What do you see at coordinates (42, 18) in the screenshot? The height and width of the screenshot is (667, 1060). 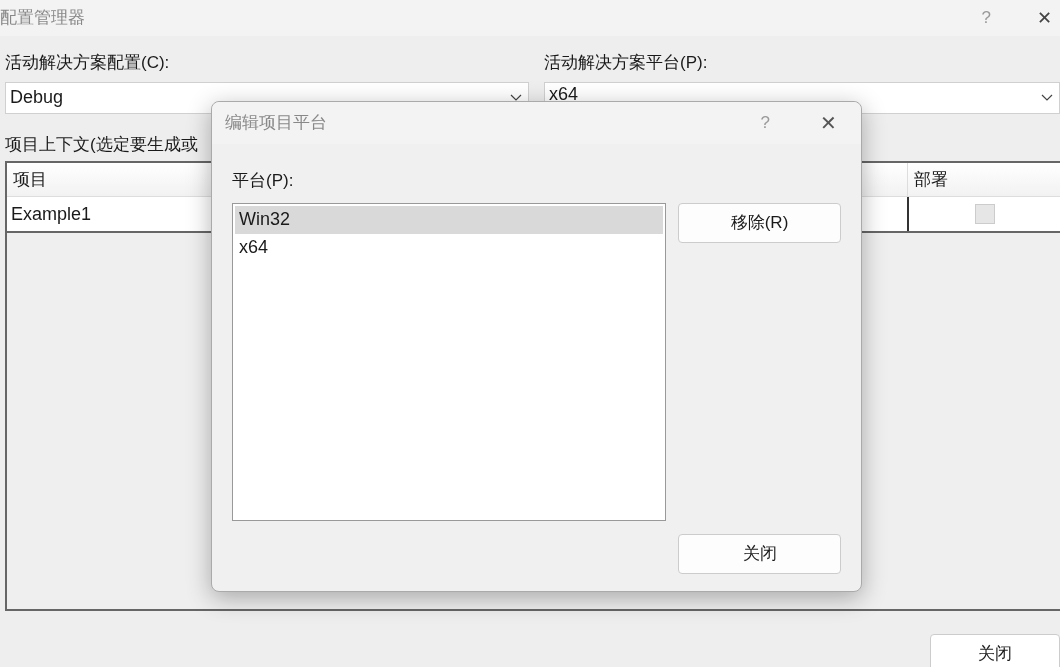 I see `window-title: 配置管理器` at bounding box center [42, 18].